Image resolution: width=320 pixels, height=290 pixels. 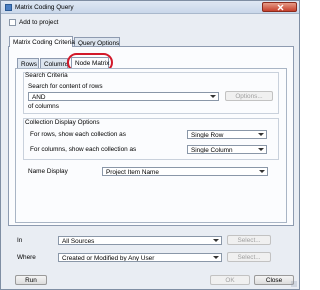 I want to click on tab-node-matrix: Node Matrix, so click(x=90, y=62).